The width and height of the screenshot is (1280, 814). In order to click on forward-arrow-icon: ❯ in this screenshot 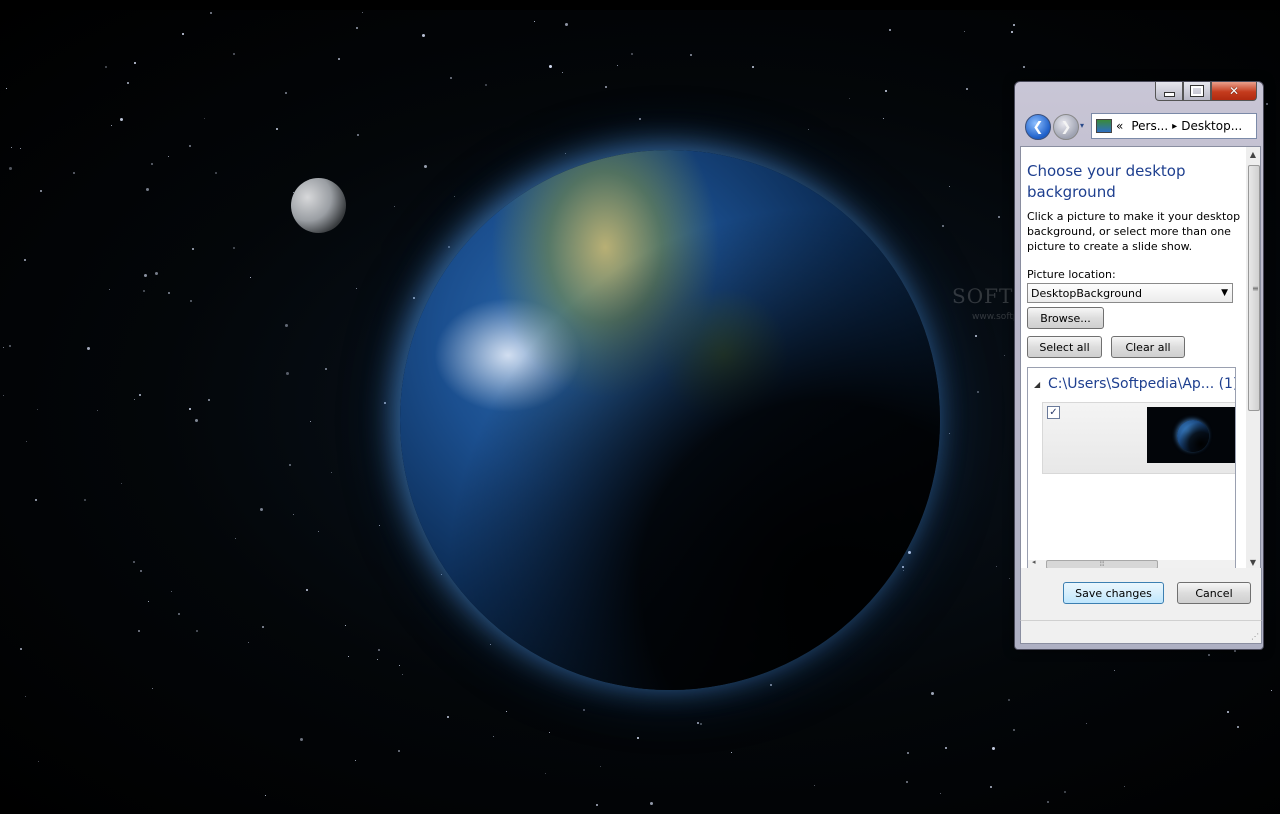, I will do `click(1066, 127)`.